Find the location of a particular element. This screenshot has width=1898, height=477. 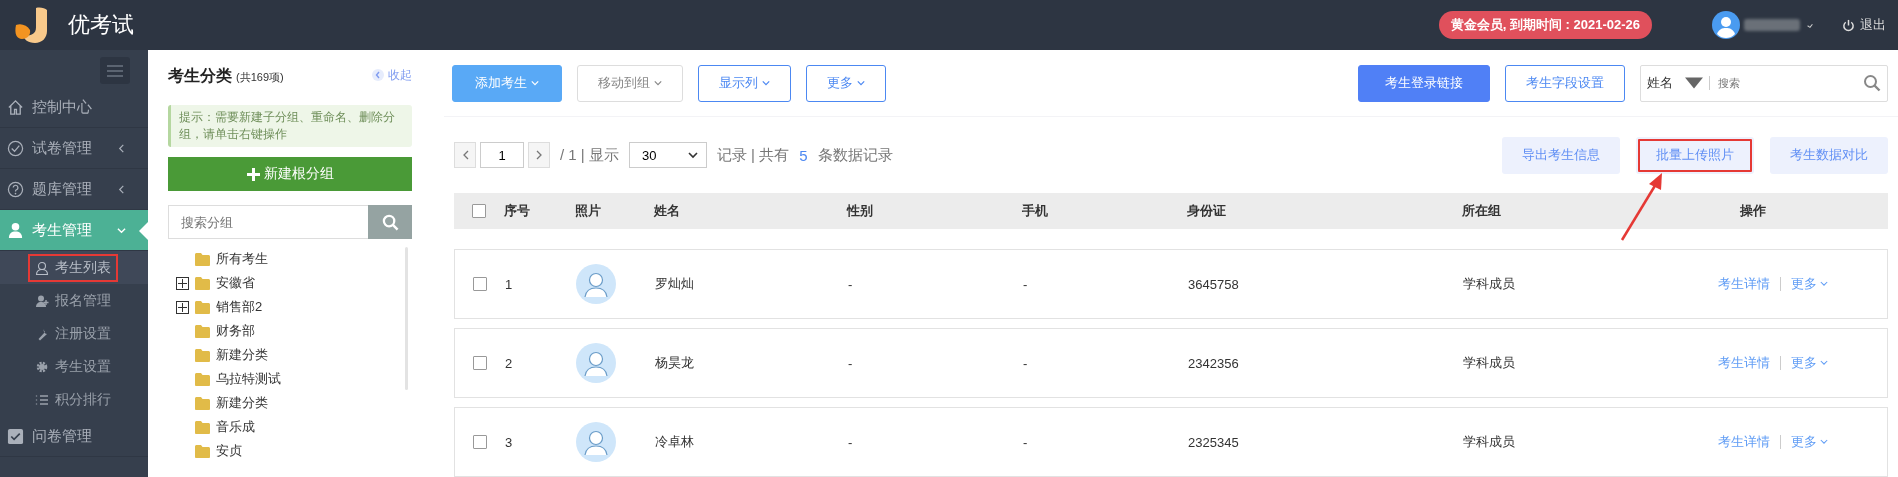

tree-item: 安贞 is located at coordinates (229, 451).